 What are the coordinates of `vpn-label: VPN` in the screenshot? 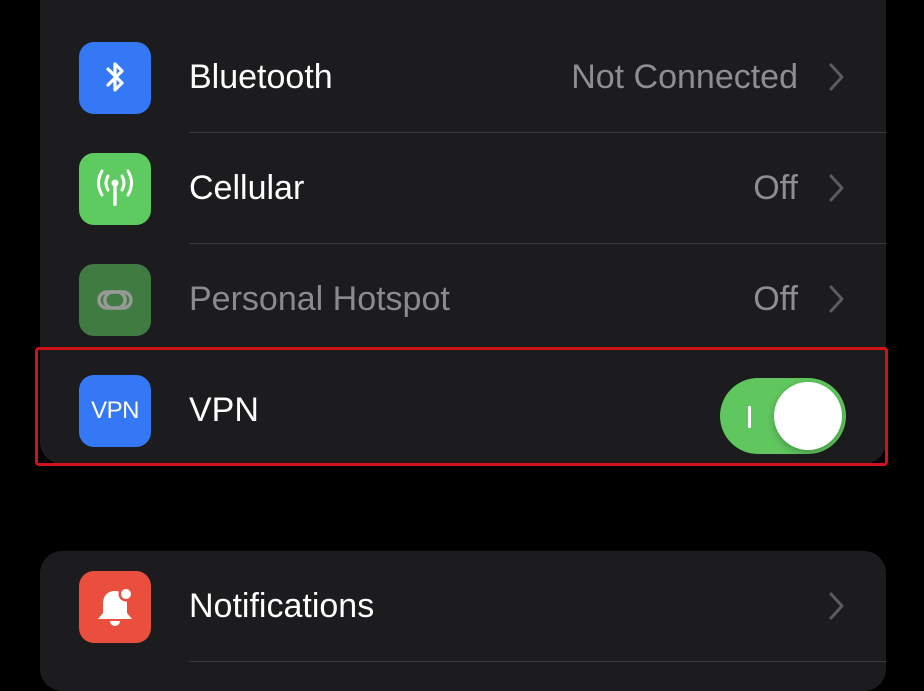 It's located at (224, 410).